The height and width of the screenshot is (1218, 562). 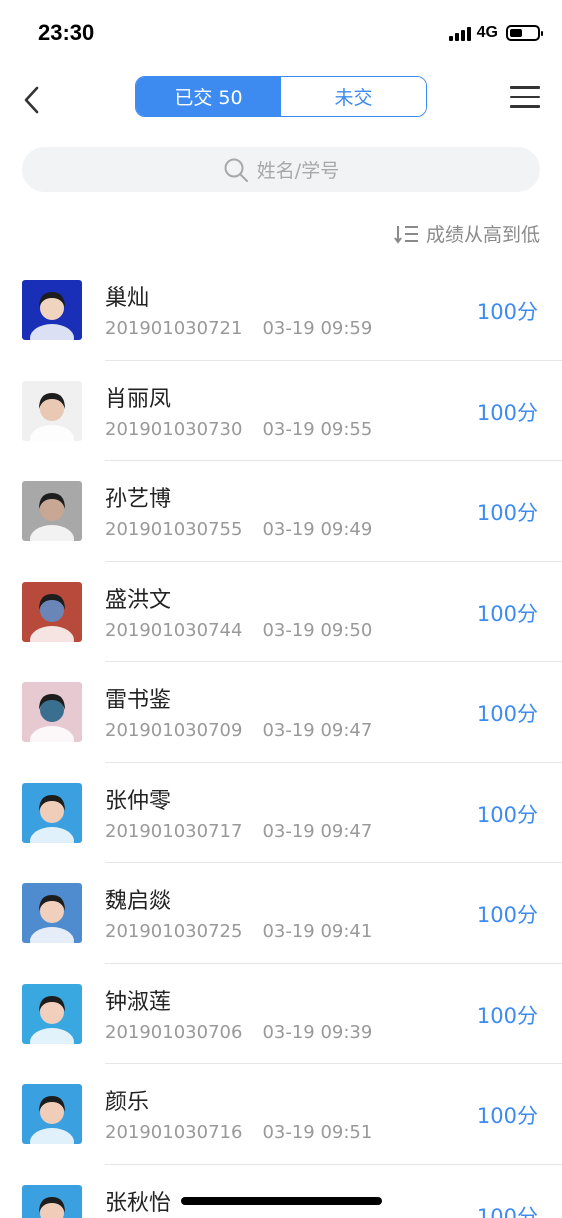 I want to click on student-row: 颜乐 201901030716 03-19 09:51 100分, so click(x=281, y=1114).